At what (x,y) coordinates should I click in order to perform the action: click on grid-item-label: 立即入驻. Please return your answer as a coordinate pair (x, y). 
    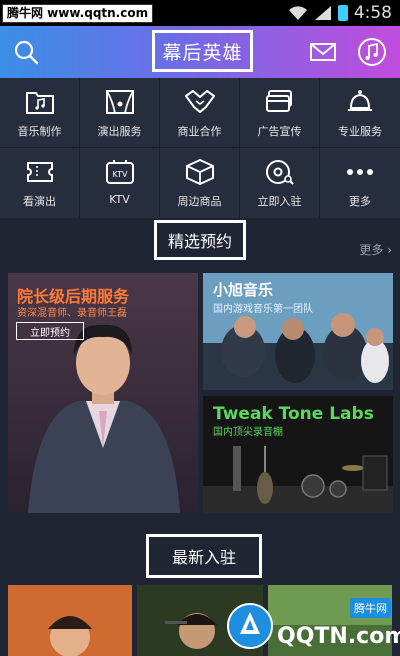
    Looking at the image, I should click on (279, 201).